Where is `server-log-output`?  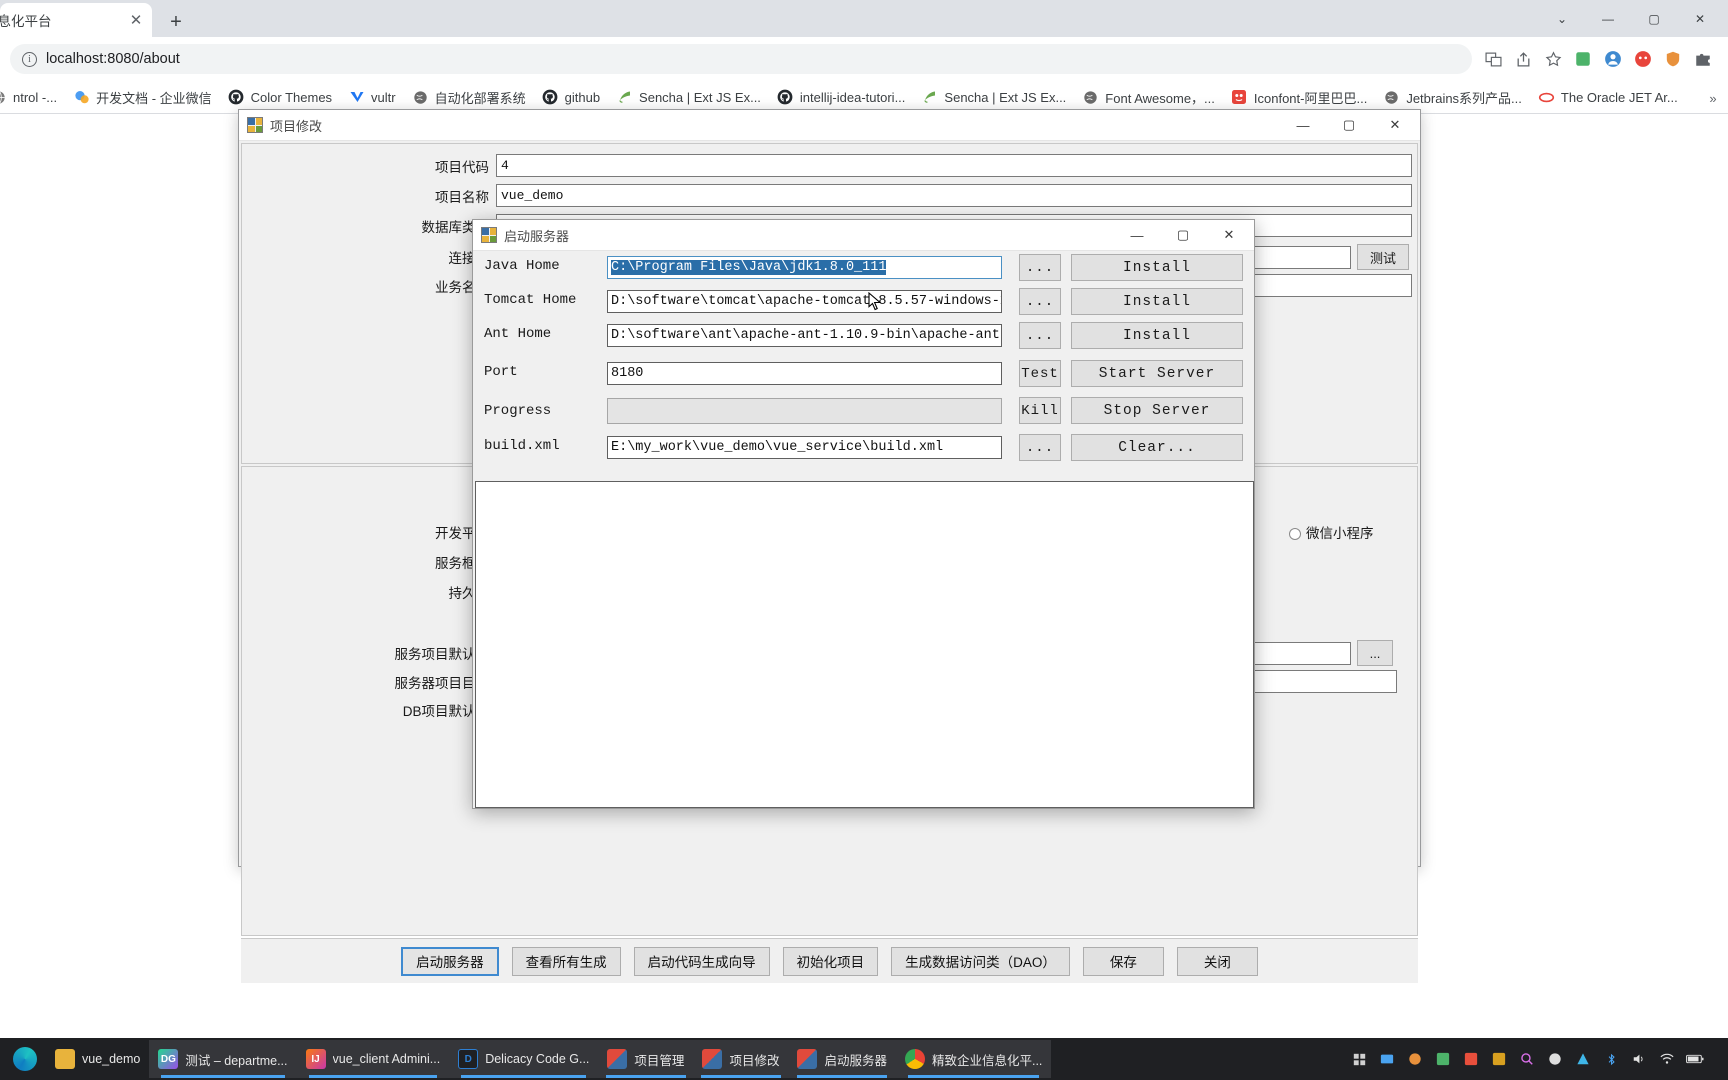 server-log-output is located at coordinates (864, 644).